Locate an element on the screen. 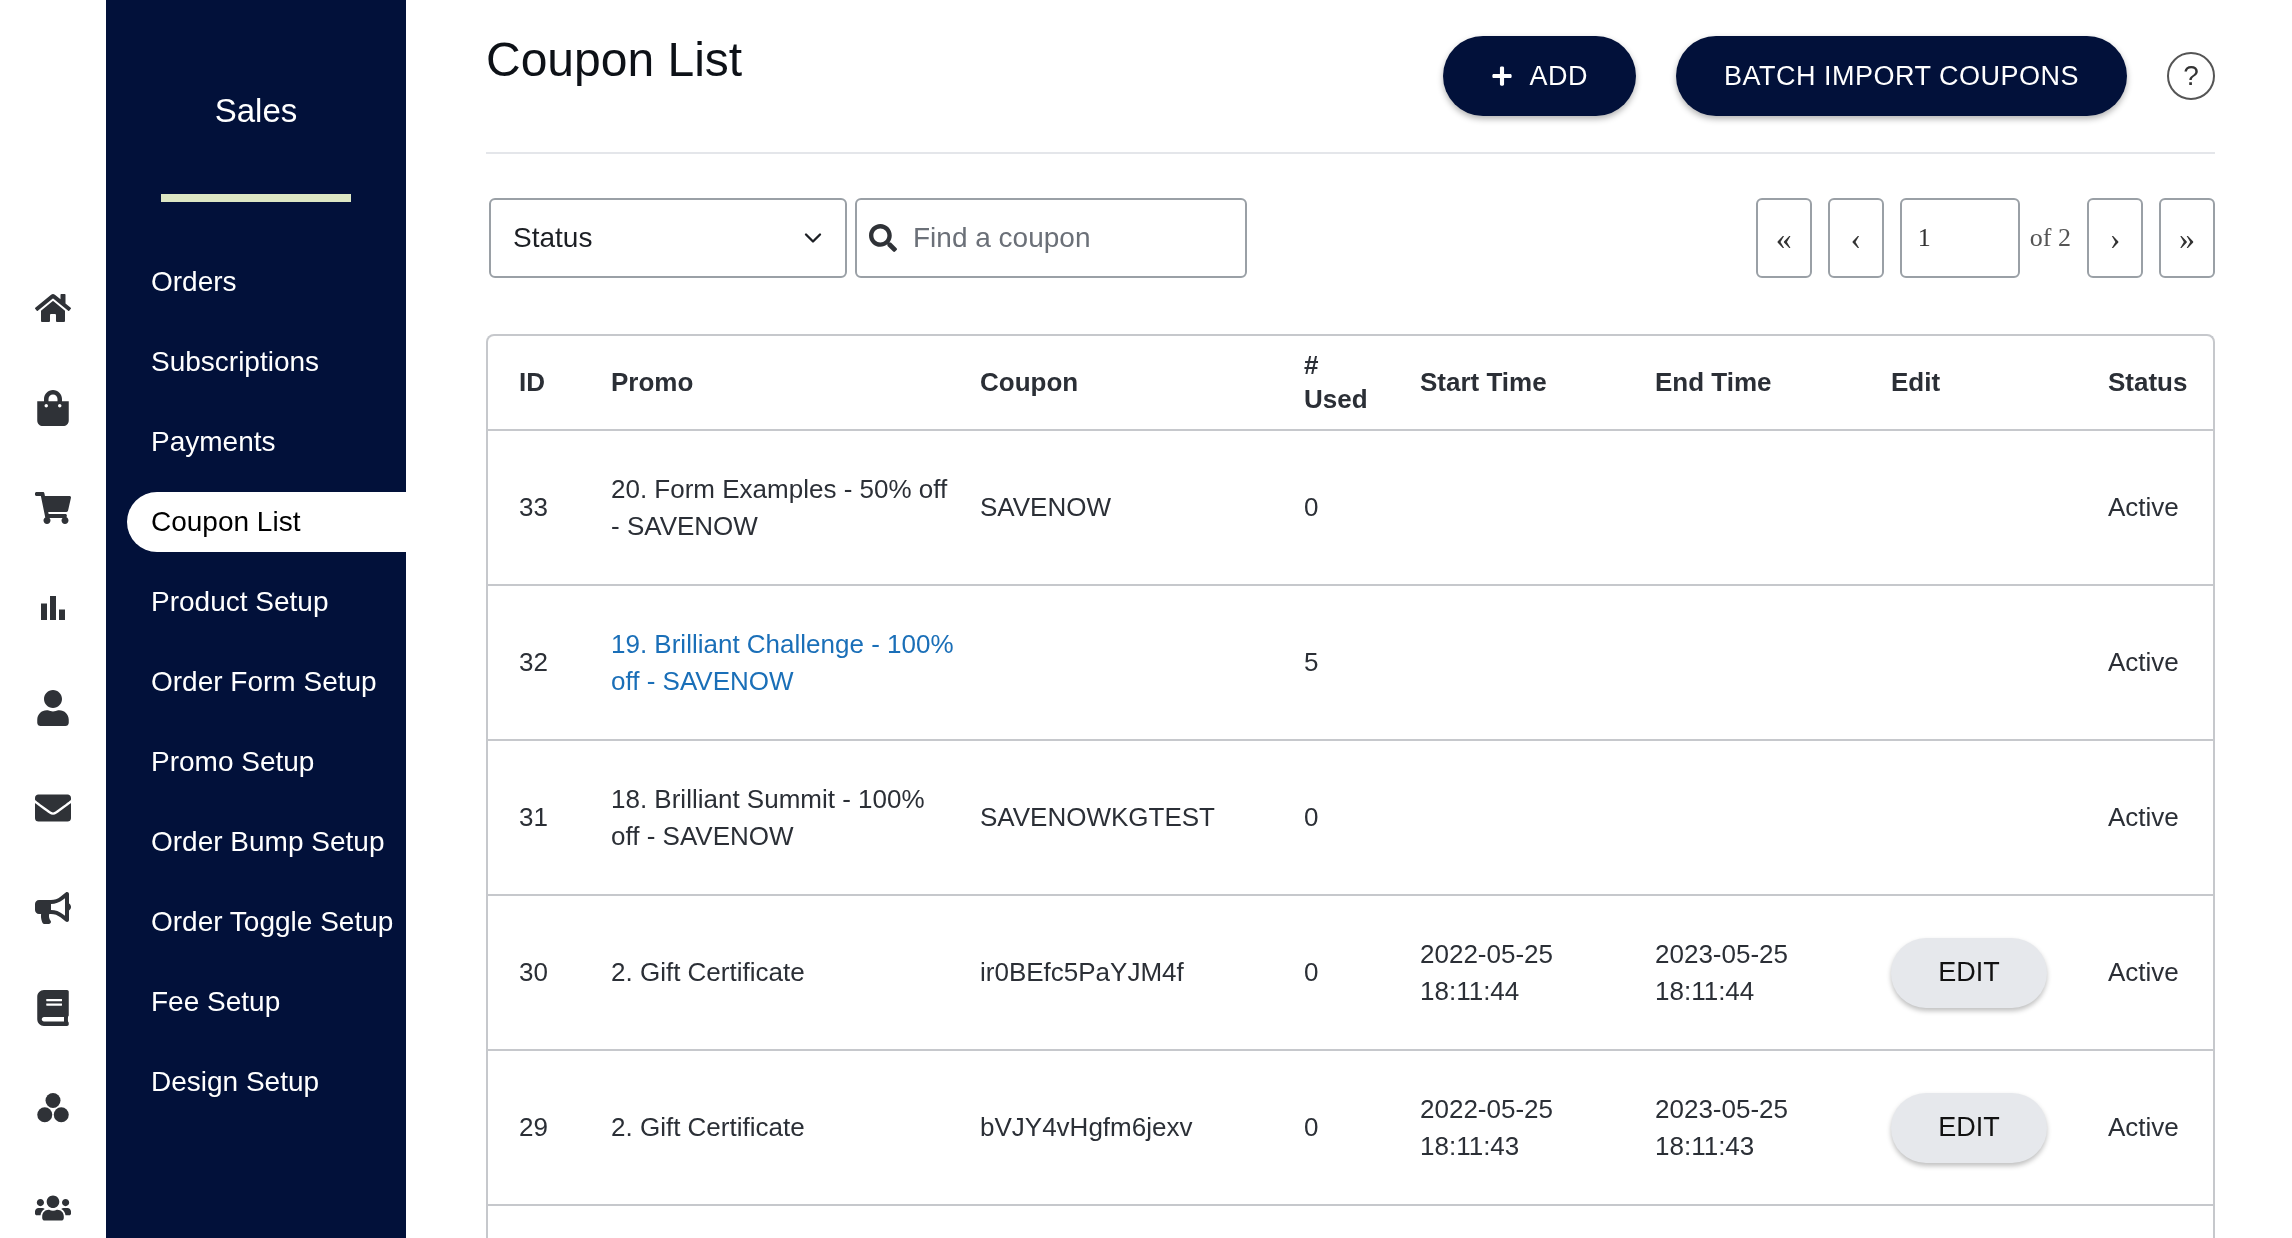 The image size is (2292, 1238). table-cell-text: 5 is located at coordinates (1312, 663).